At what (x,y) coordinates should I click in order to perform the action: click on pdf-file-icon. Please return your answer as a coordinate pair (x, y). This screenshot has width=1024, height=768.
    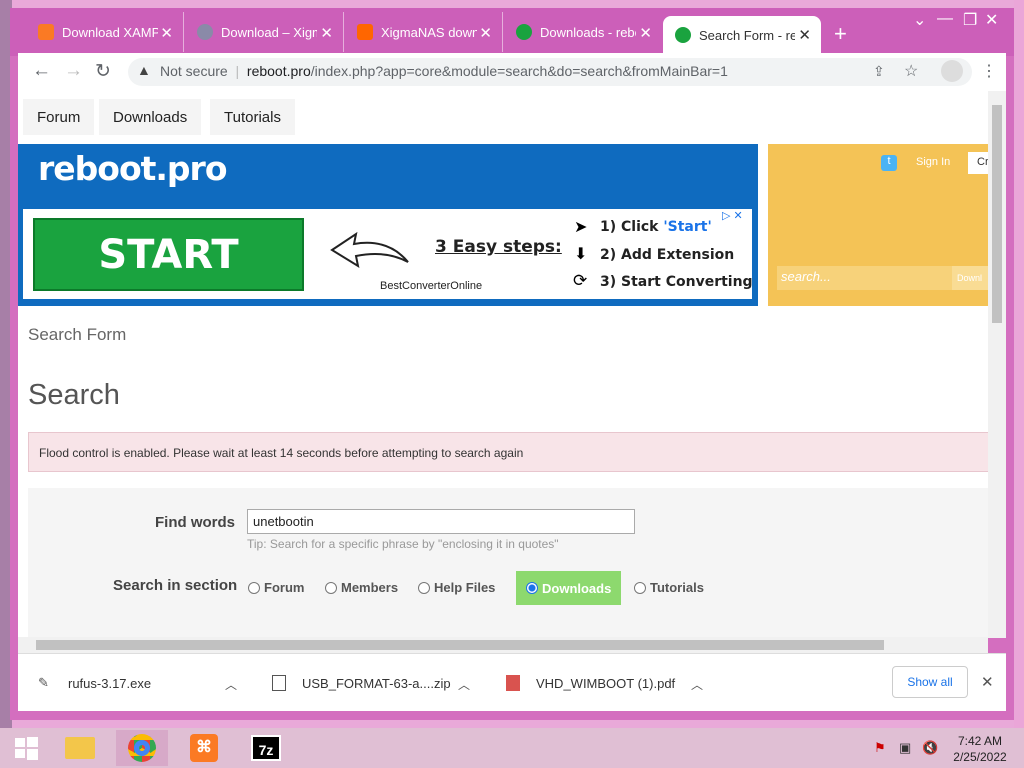
    Looking at the image, I should click on (513, 683).